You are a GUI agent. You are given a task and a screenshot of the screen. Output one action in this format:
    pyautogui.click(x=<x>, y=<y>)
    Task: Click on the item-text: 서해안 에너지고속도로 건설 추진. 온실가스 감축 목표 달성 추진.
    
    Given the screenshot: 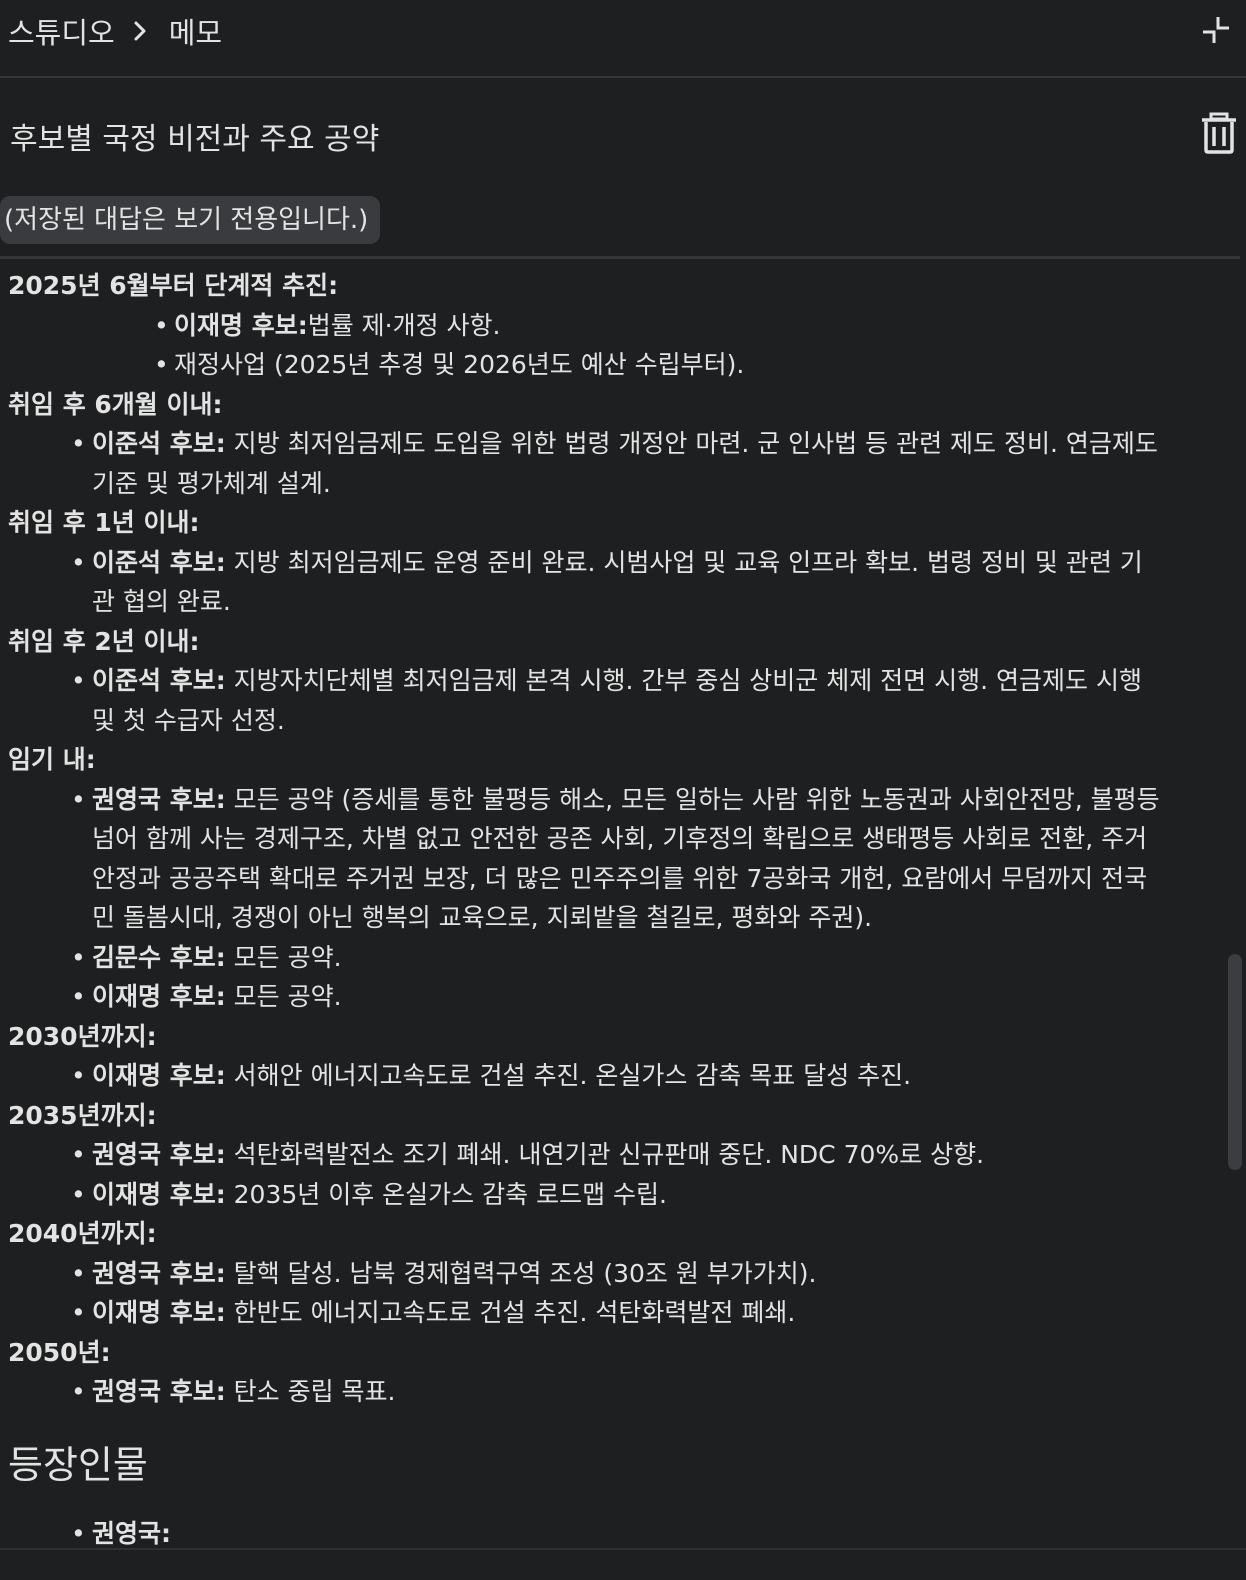 What is the action you would take?
    pyautogui.click(x=572, y=1075)
    